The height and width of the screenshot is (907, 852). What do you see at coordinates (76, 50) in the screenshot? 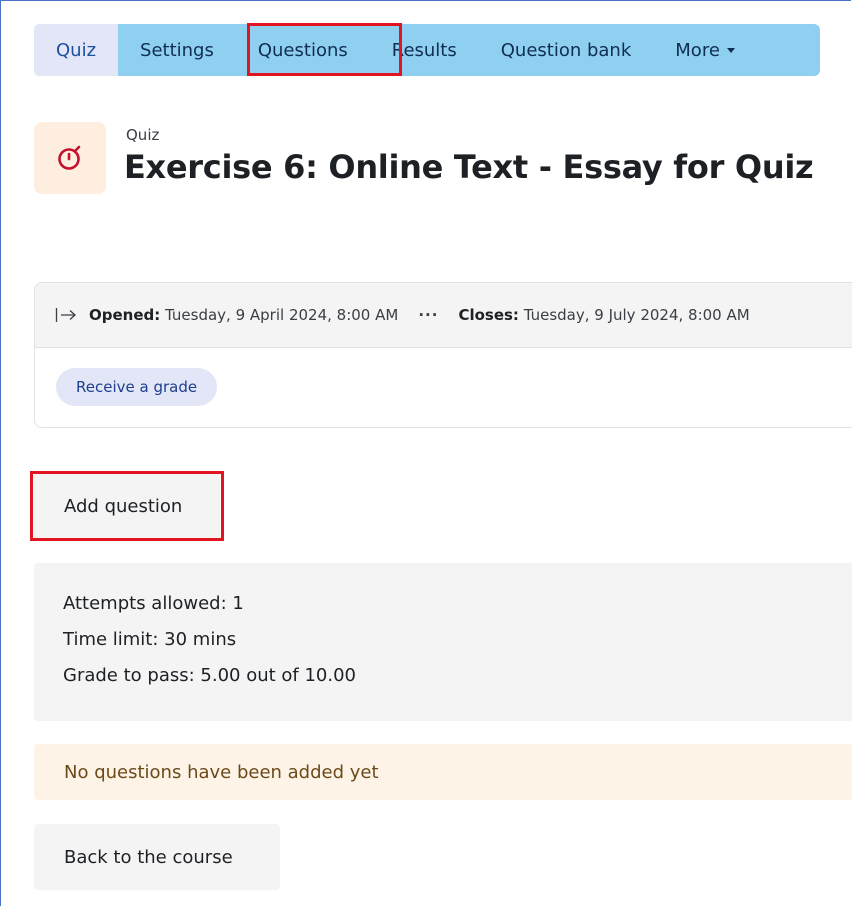
I see `tab-quiz: Quiz` at bounding box center [76, 50].